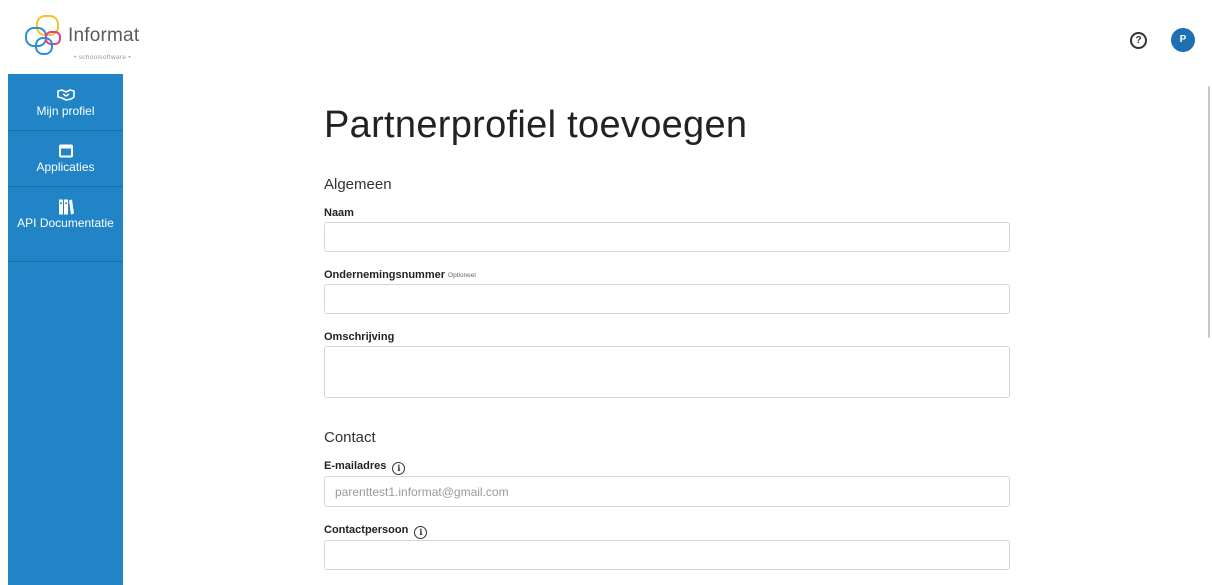  I want to click on sidebar-item-label: Applicaties, so click(65, 167).